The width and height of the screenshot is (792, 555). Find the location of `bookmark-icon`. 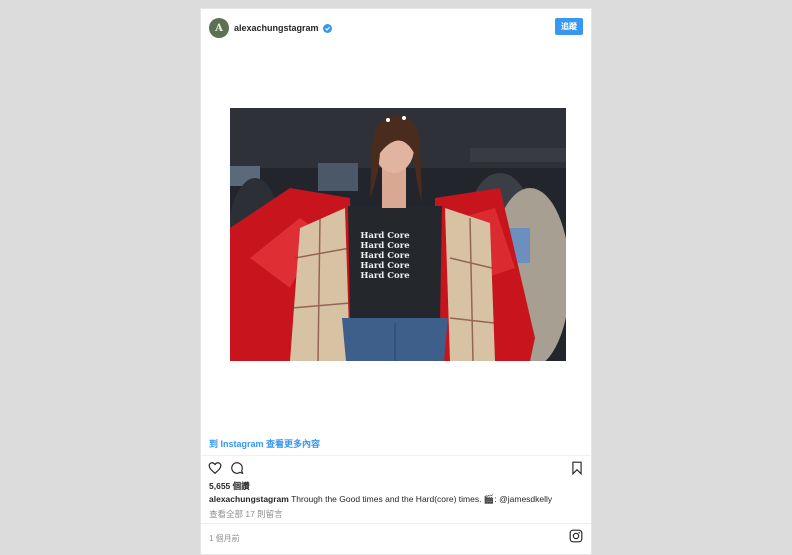

bookmark-icon is located at coordinates (577, 468).